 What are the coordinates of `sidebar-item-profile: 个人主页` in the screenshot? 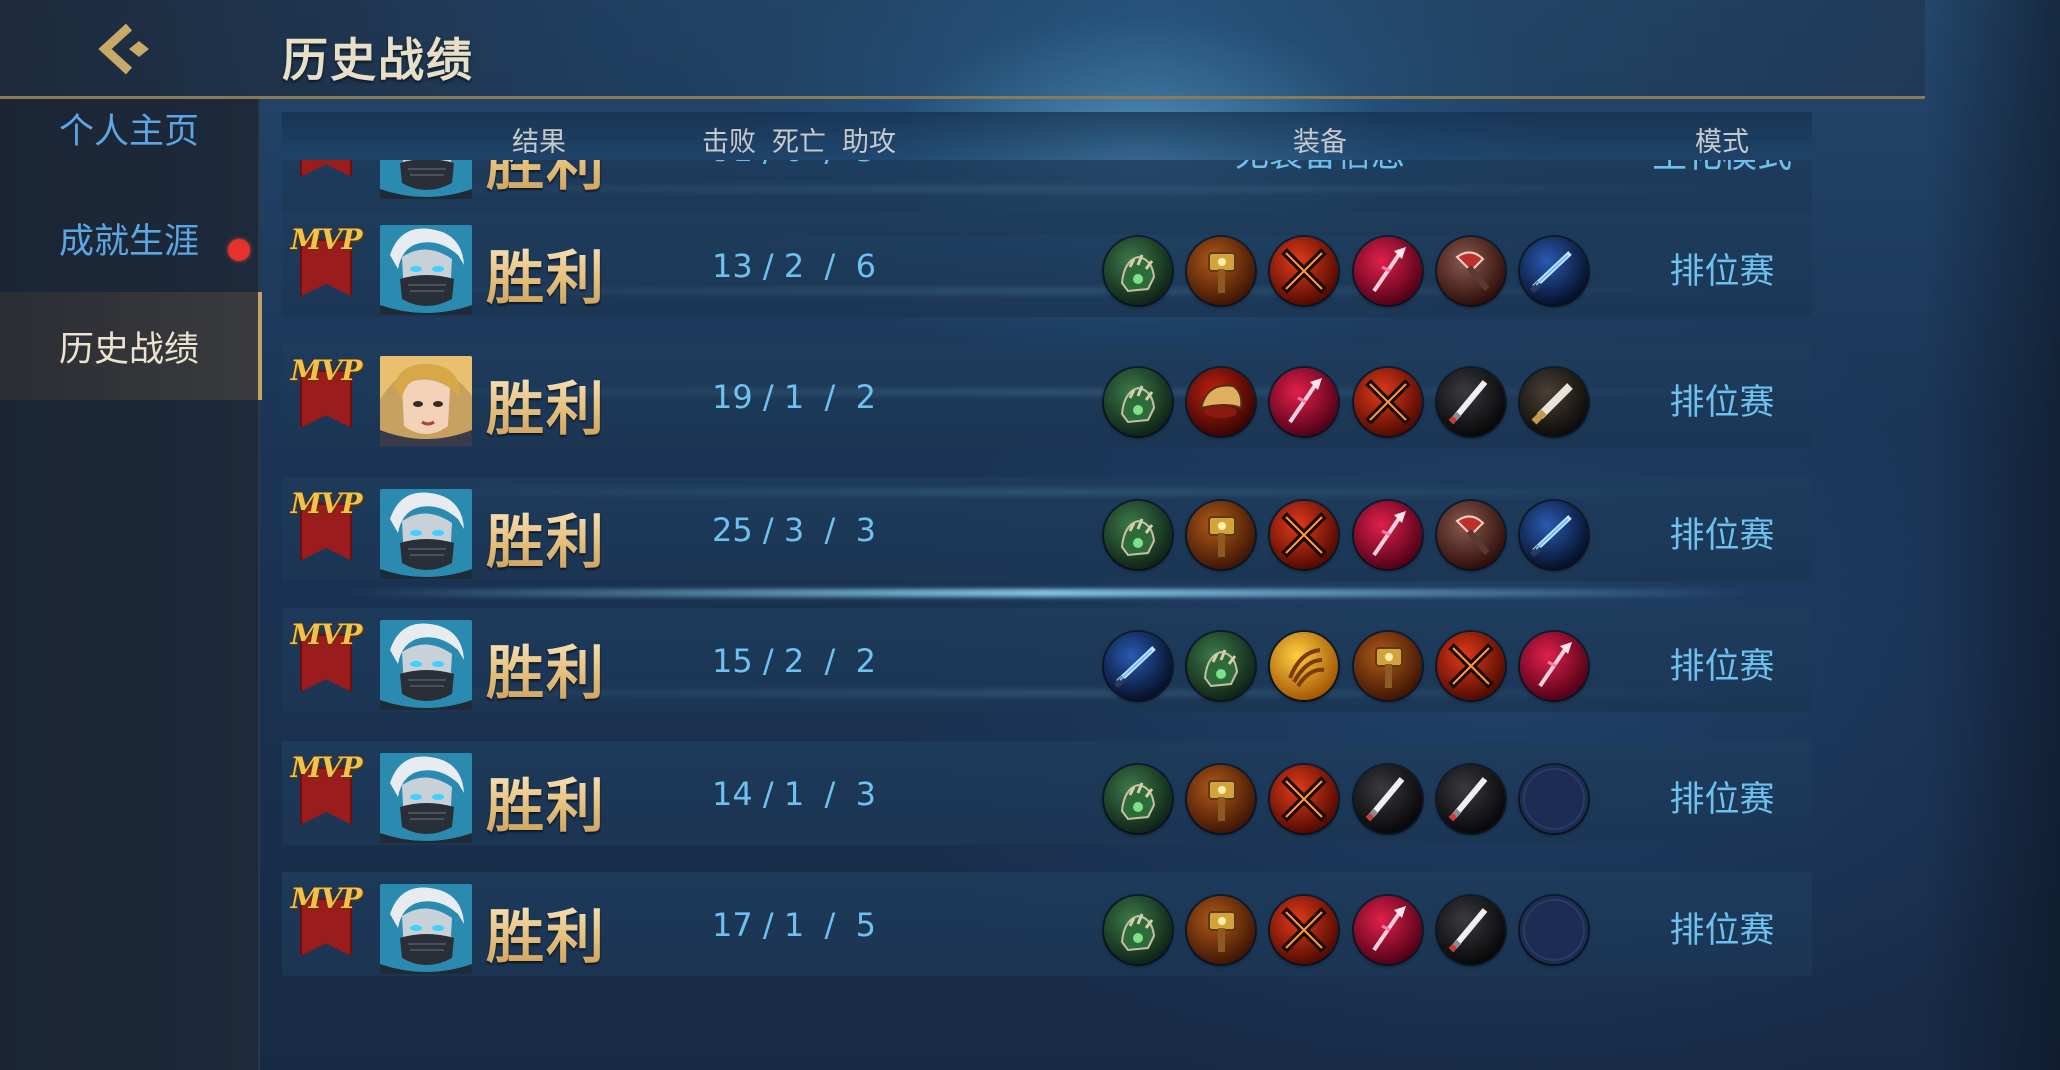 It's located at (129, 128).